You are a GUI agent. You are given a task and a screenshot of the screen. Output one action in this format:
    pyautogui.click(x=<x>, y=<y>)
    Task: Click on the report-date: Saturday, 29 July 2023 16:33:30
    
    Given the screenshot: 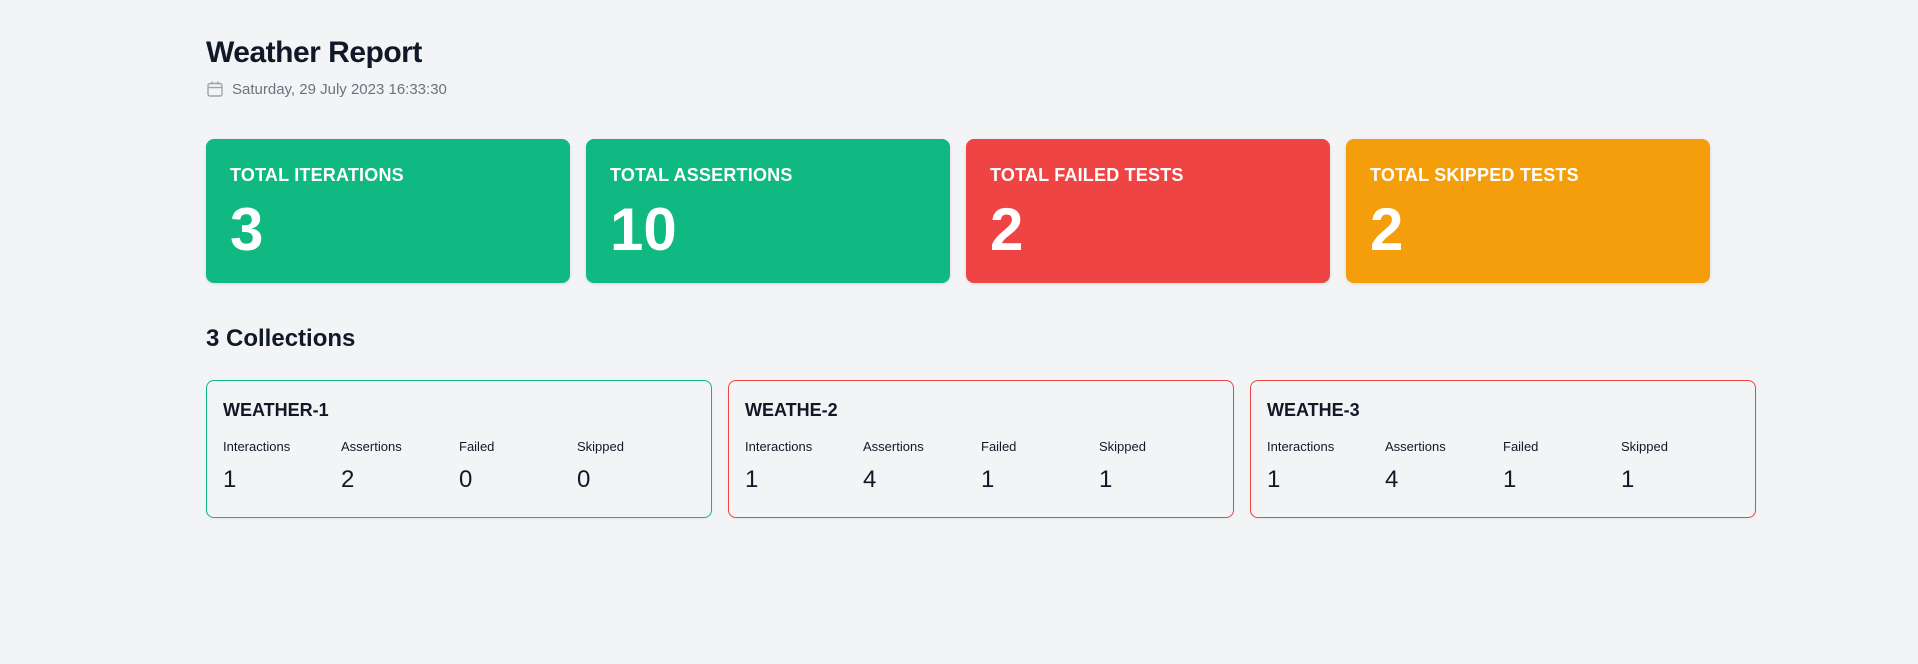 What is the action you would take?
    pyautogui.click(x=326, y=89)
    